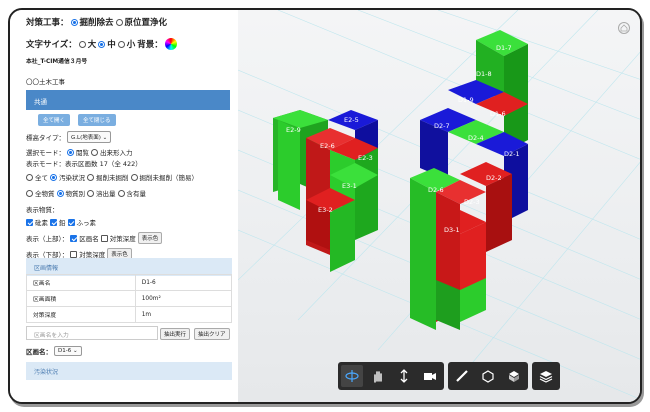 Image resolution: width=650 pixels, height=412 pixels. I want to click on filter-label: 全物質, so click(45, 194).